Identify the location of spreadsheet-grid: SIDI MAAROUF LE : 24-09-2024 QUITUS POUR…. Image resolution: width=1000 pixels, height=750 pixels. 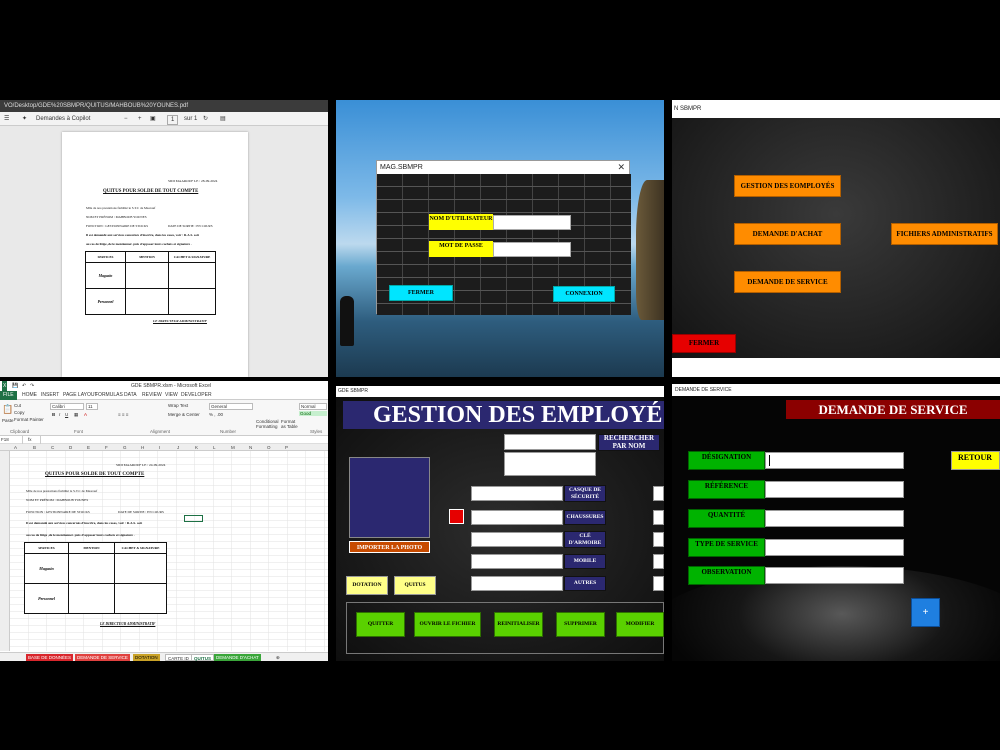
(169, 551).